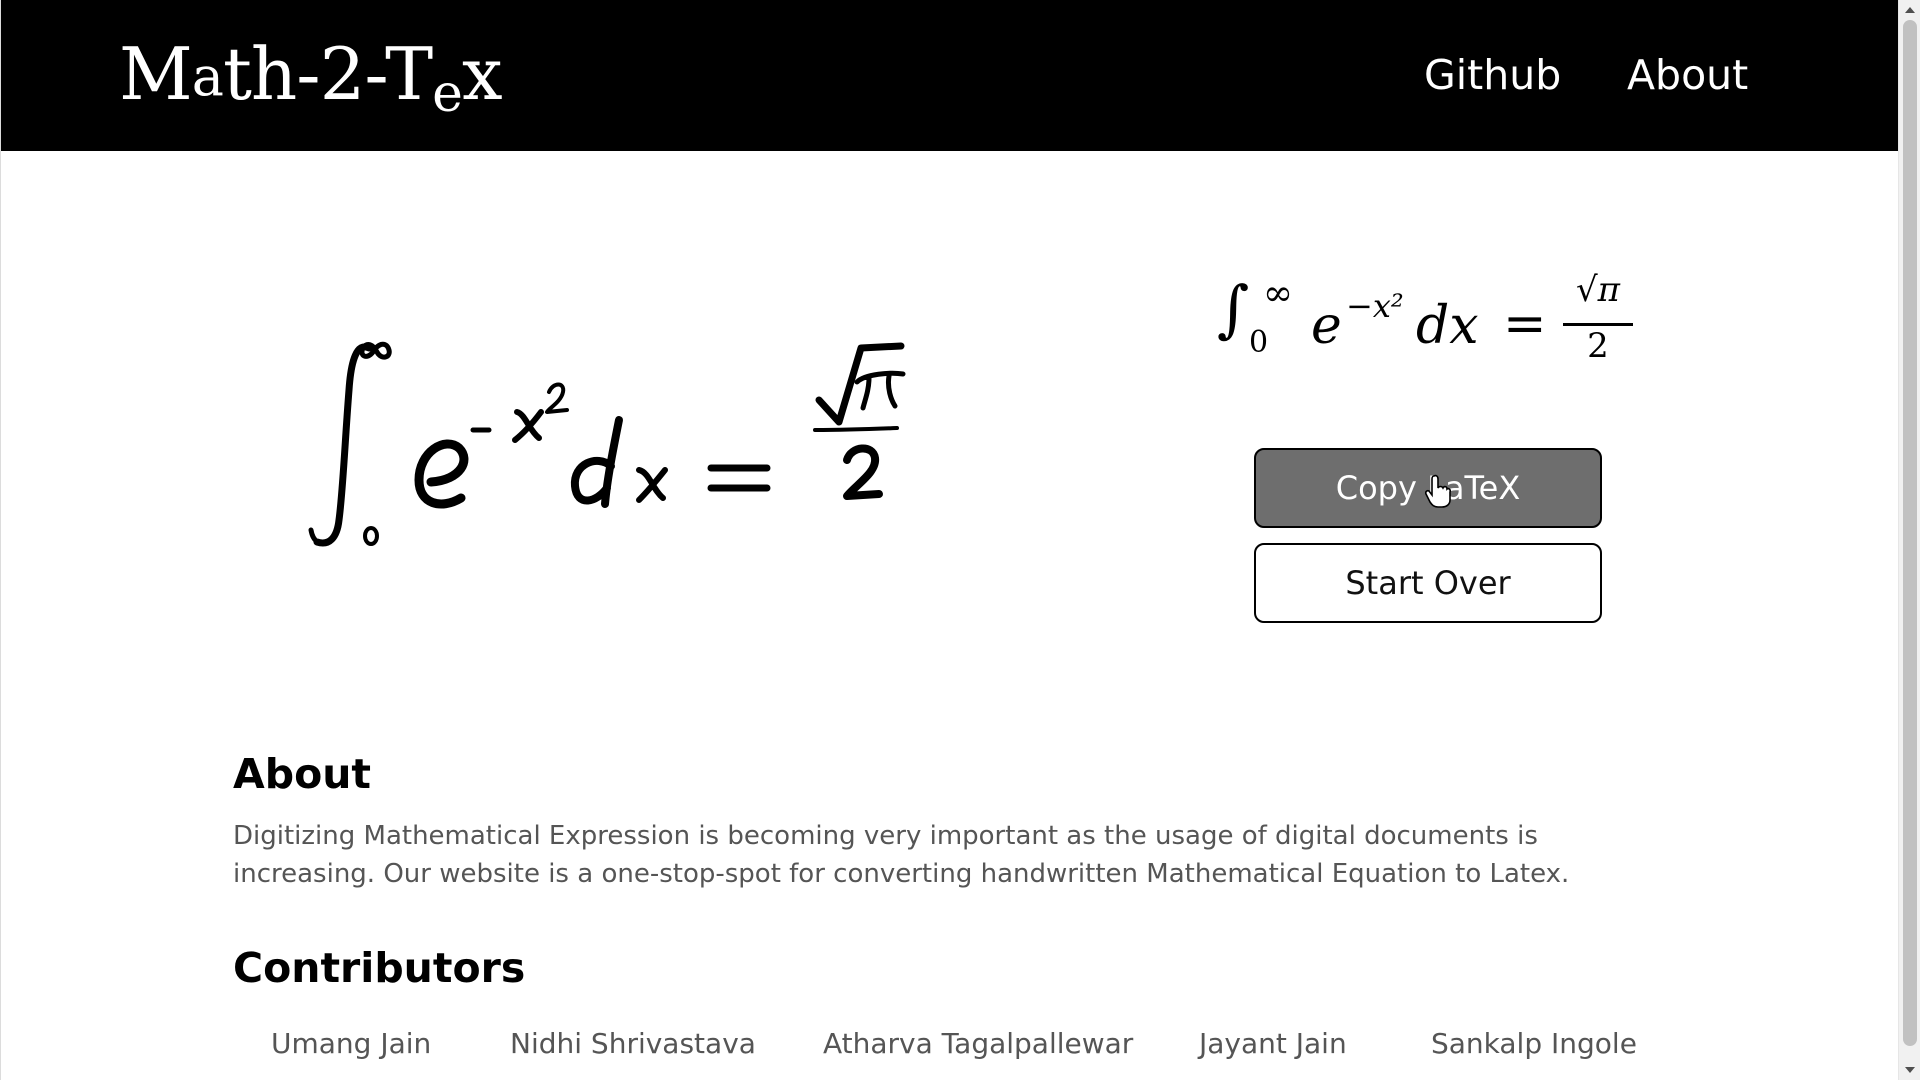  What do you see at coordinates (607, 444) in the screenshot?
I see `handwritten-equation-image` at bounding box center [607, 444].